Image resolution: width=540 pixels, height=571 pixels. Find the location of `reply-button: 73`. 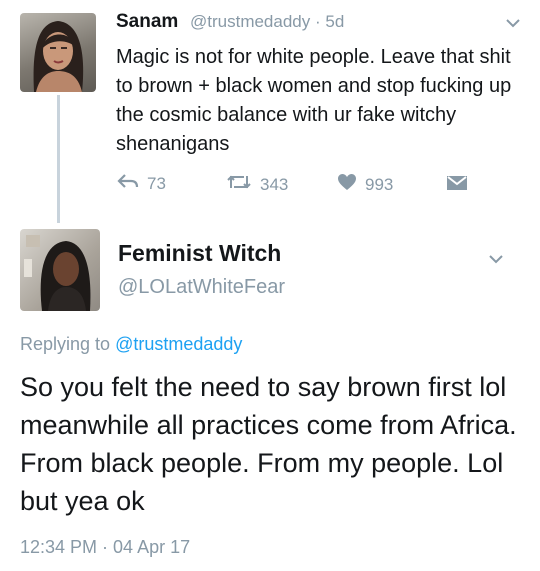

reply-button: 73 is located at coordinates (141, 183).